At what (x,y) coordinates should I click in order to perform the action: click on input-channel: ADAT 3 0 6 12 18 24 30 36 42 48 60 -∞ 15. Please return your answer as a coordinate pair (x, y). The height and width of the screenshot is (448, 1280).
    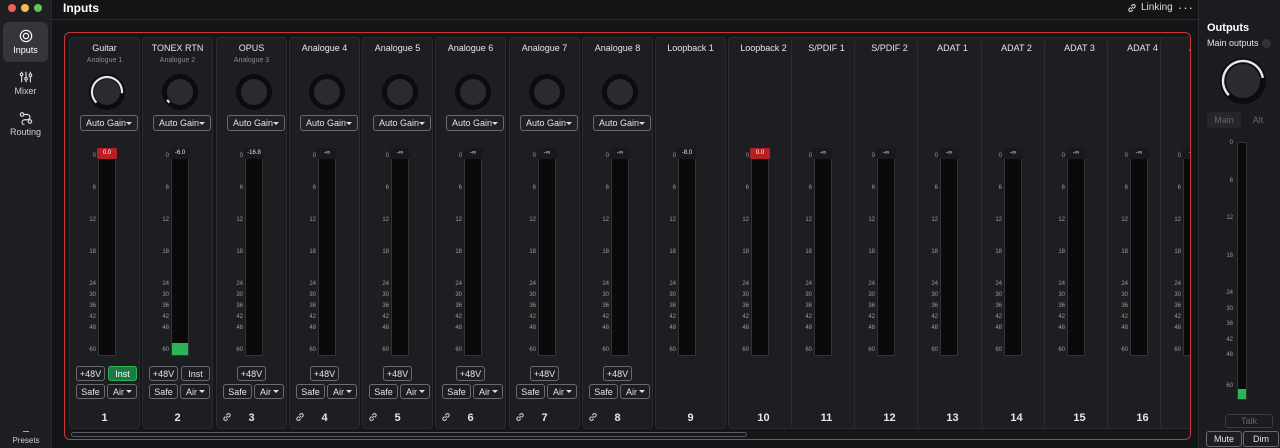
    Looking at the image, I should click on (1079, 233).